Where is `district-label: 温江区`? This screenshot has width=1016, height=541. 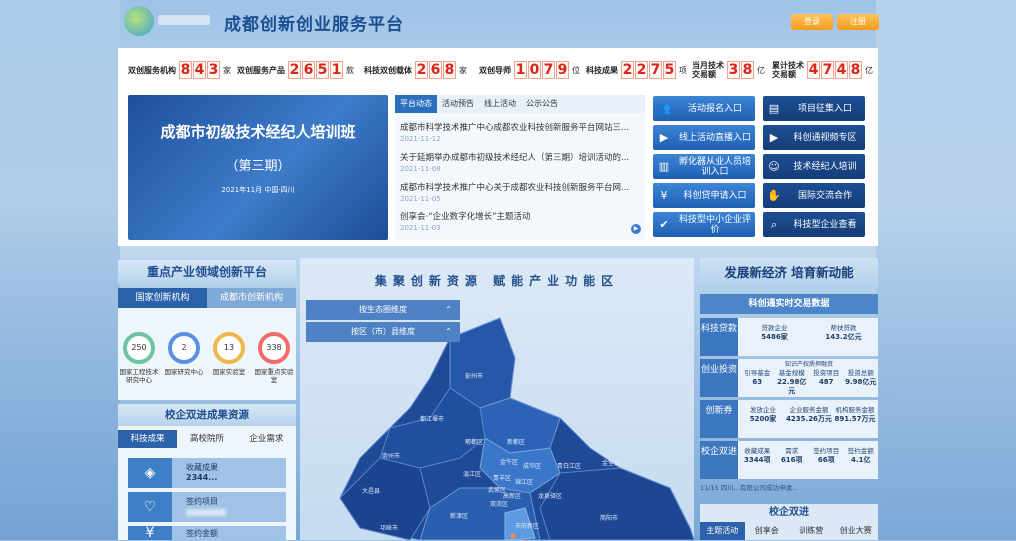 district-label: 温江区 is located at coordinates (472, 474).